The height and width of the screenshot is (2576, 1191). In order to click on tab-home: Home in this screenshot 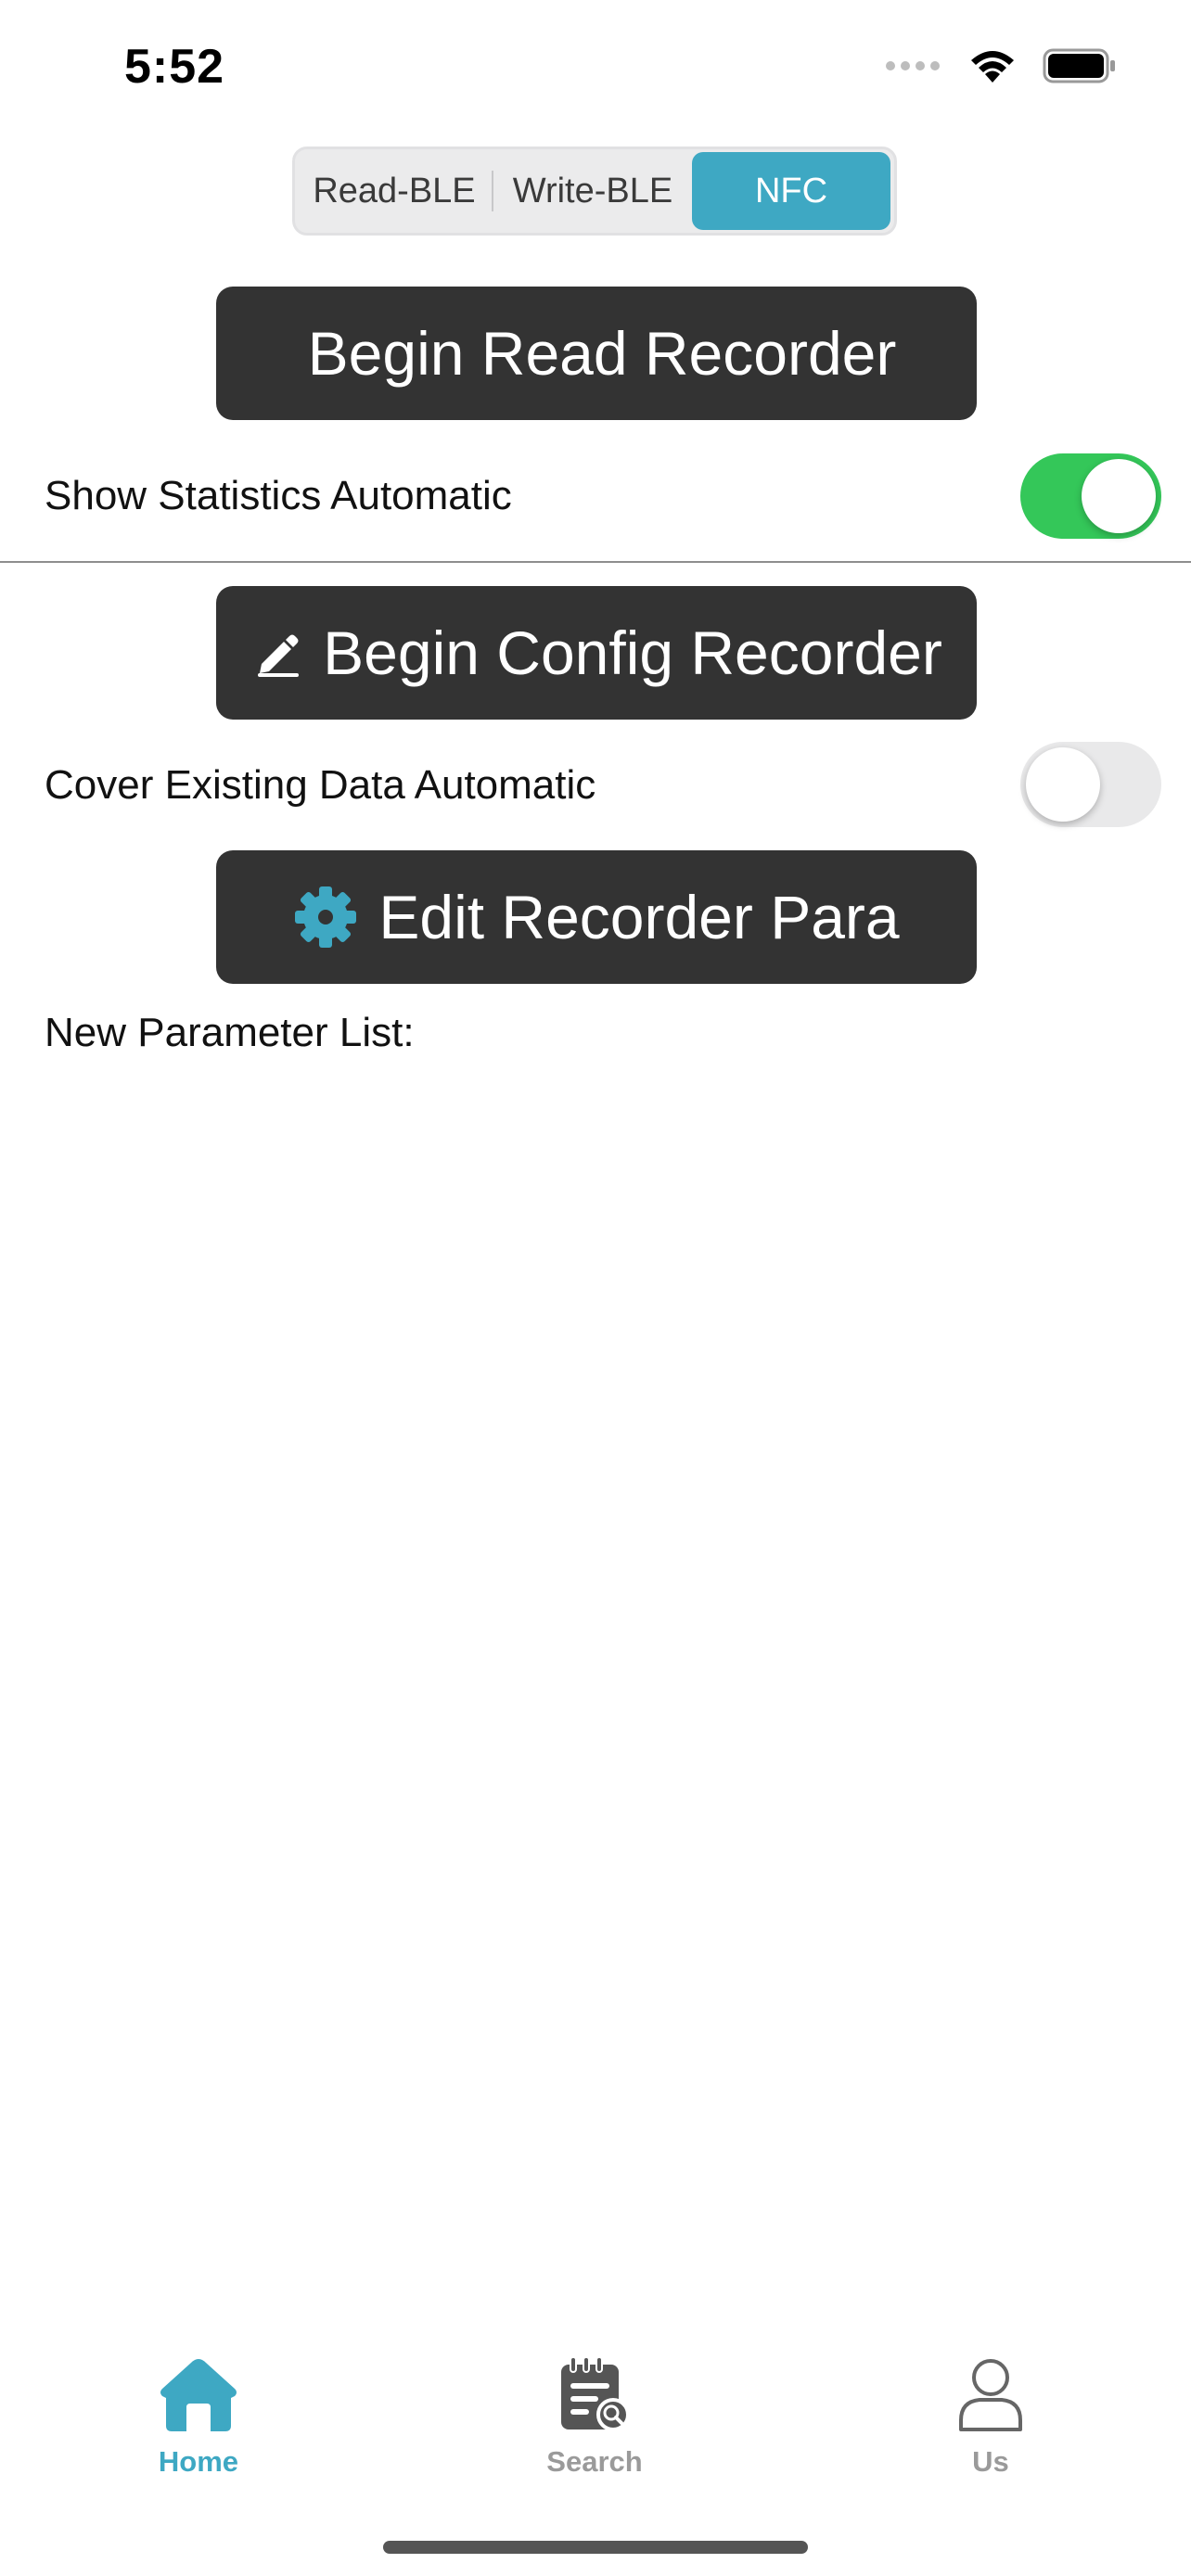, I will do `click(198, 2417)`.